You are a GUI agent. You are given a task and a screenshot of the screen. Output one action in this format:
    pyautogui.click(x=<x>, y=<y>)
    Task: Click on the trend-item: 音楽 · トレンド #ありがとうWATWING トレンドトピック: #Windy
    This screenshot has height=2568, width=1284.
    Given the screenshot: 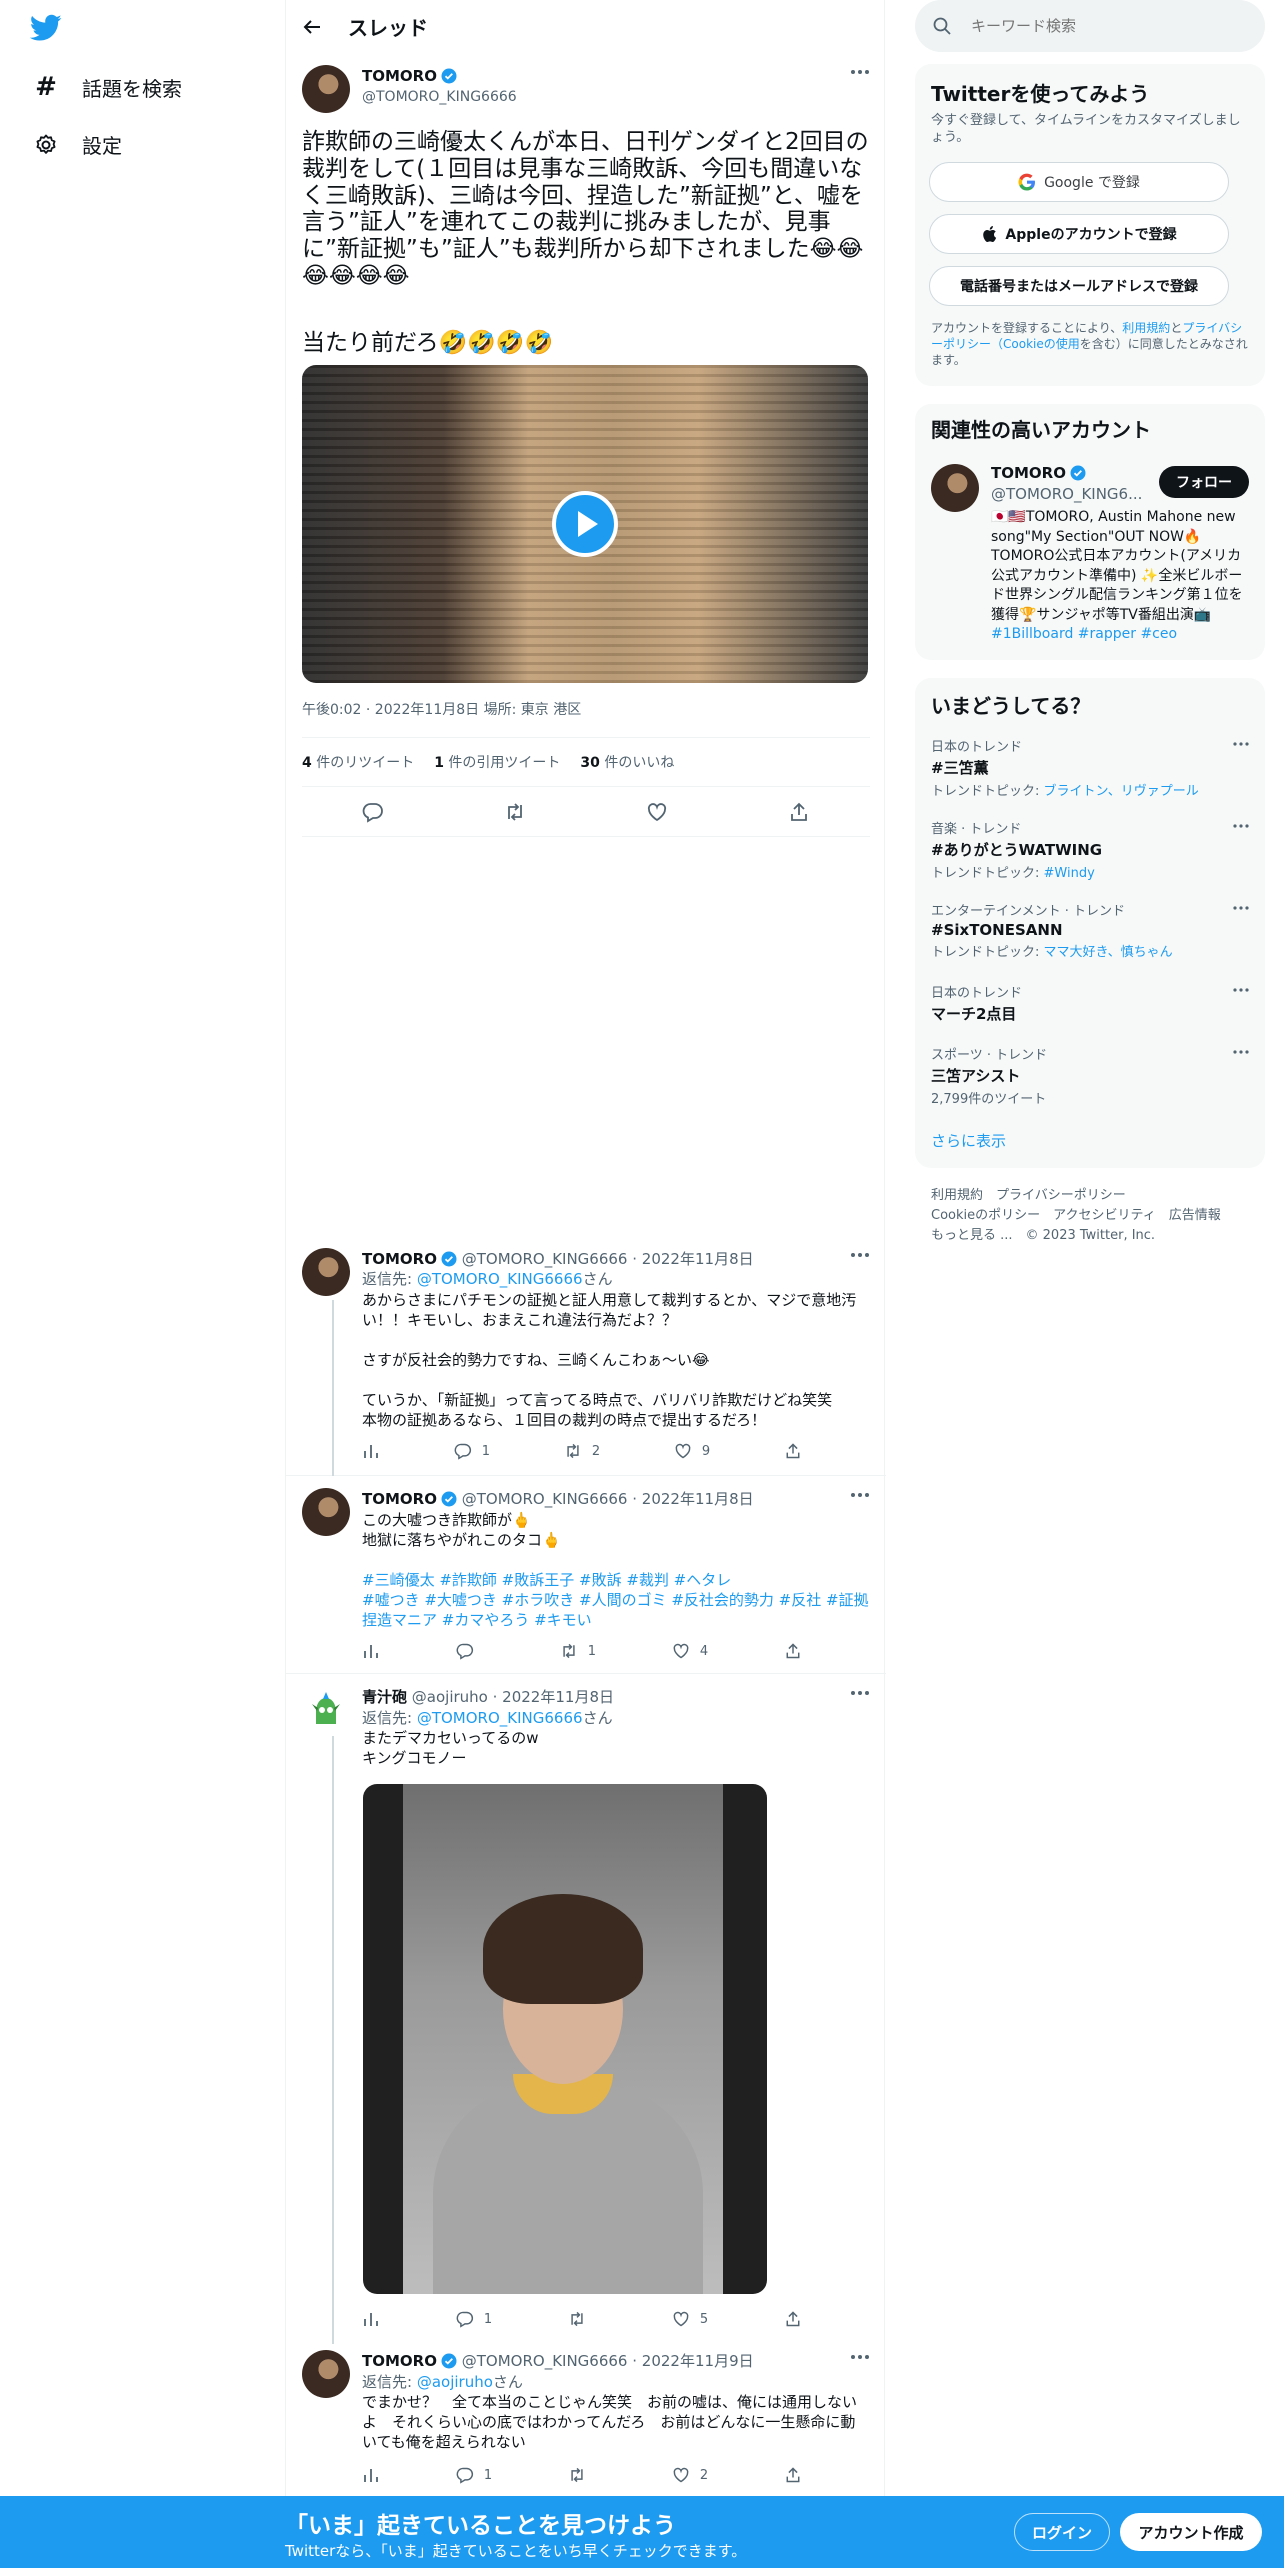 What is the action you would take?
    pyautogui.click(x=1090, y=849)
    